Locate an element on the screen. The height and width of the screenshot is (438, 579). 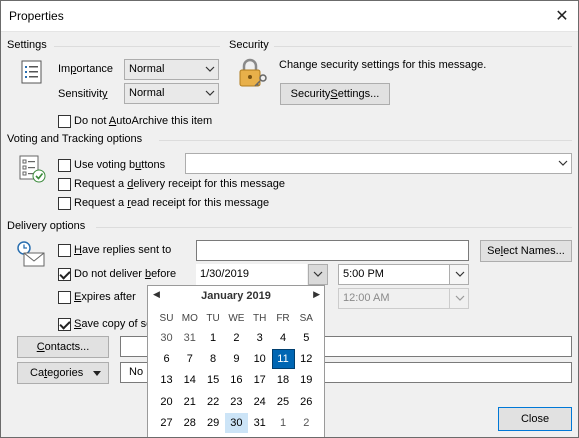
settings-list-icon is located at coordinates (32, 72).